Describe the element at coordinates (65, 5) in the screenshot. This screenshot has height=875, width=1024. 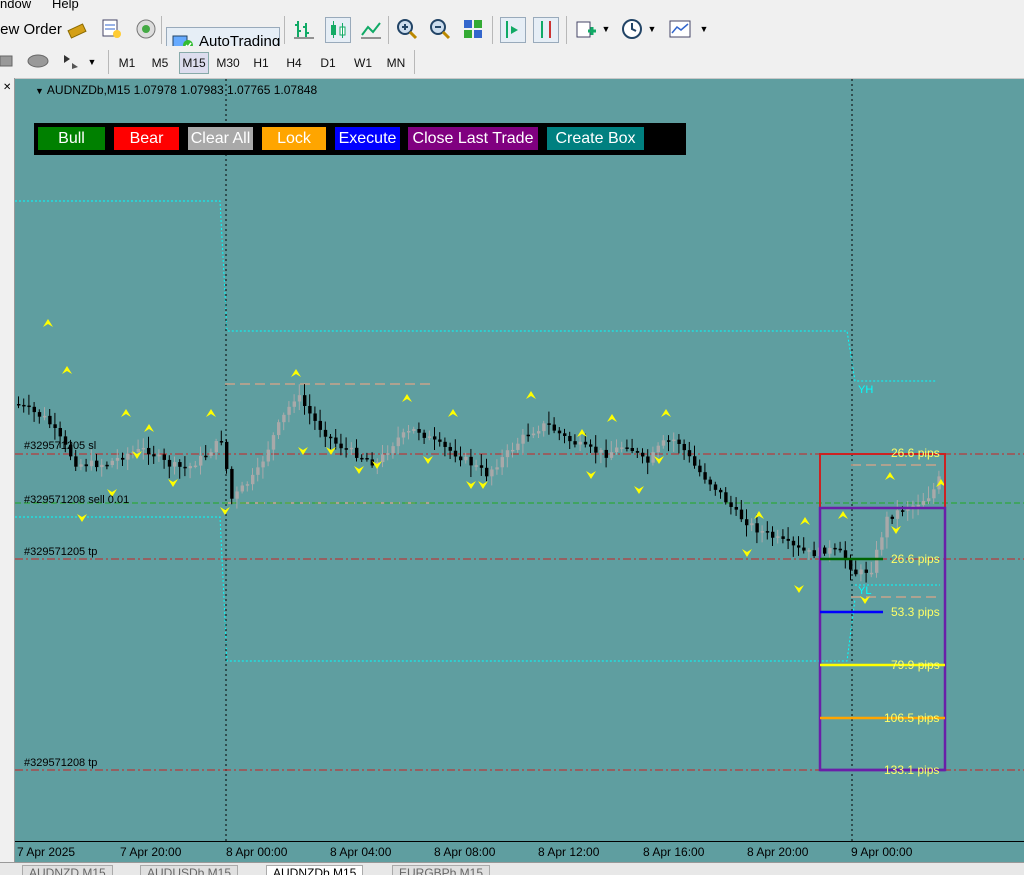
I see `menu-help: Help` at that location.